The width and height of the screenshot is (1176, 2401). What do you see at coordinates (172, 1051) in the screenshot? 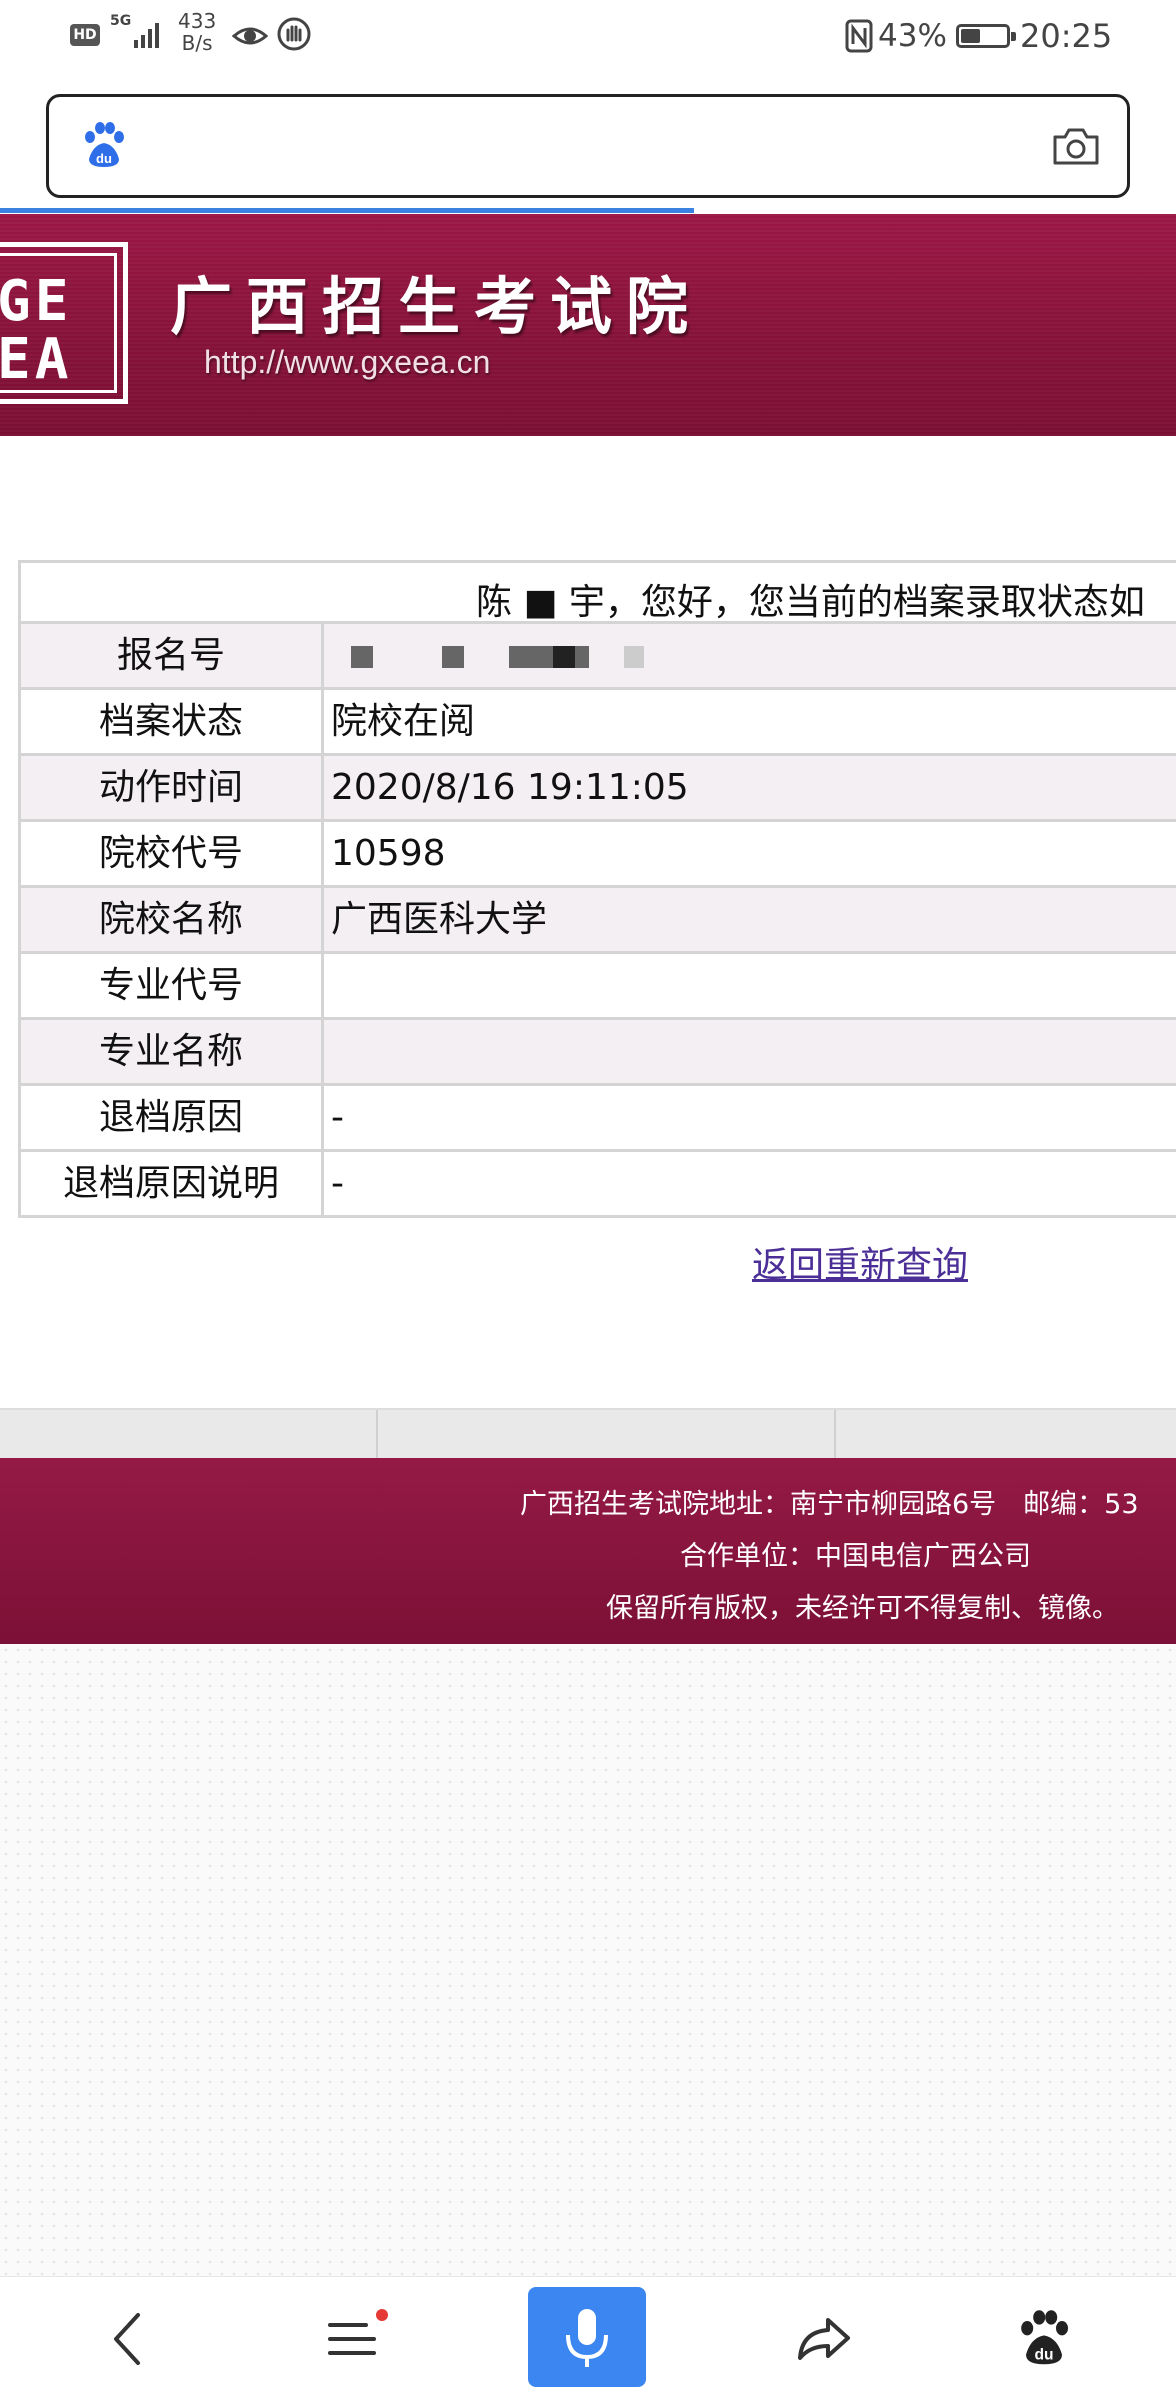
I see `row-label: 专业名称` at bounding box center [172, 1051].